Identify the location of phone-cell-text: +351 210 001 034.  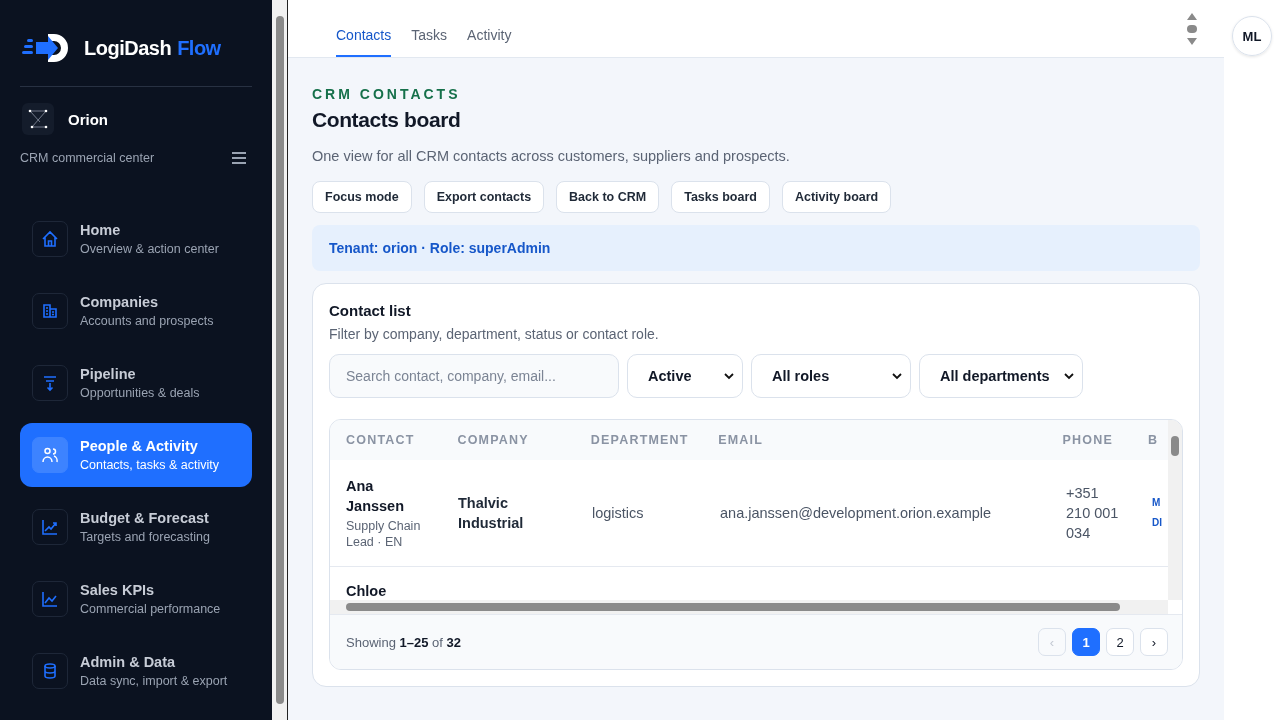
(1093, 513).